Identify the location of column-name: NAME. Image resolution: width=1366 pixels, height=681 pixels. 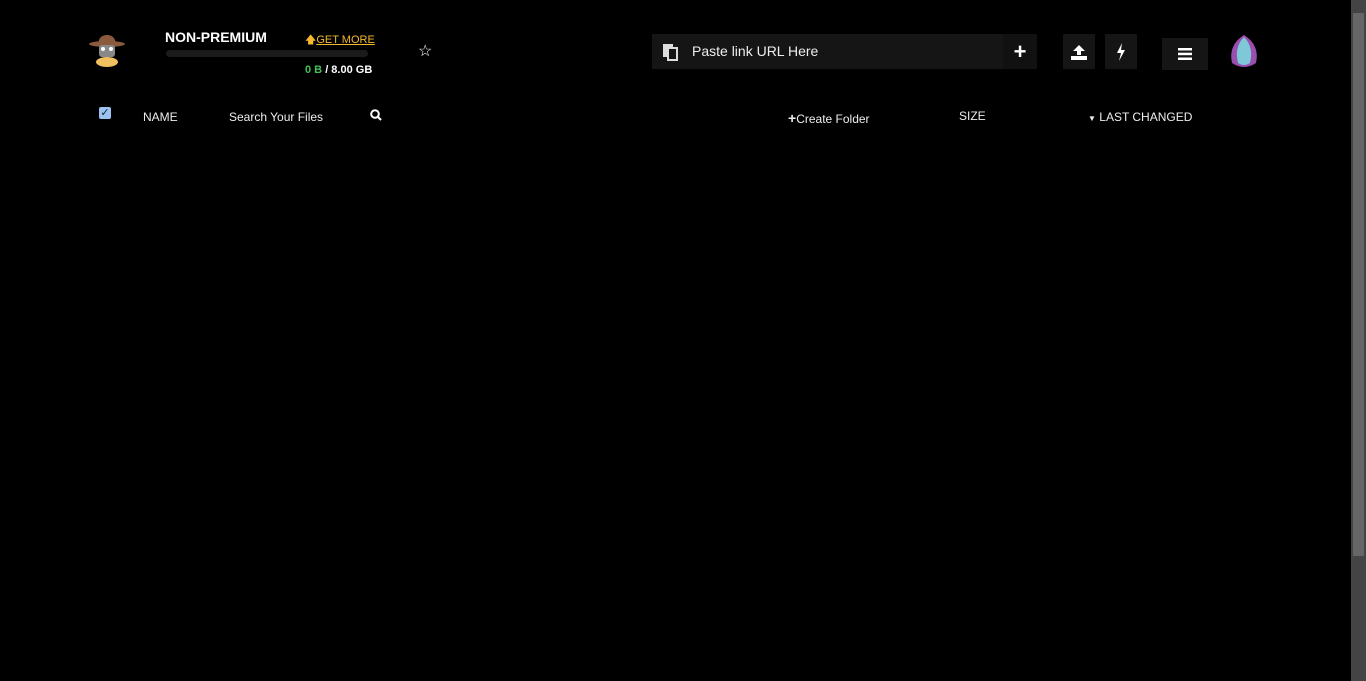
(160, 117).